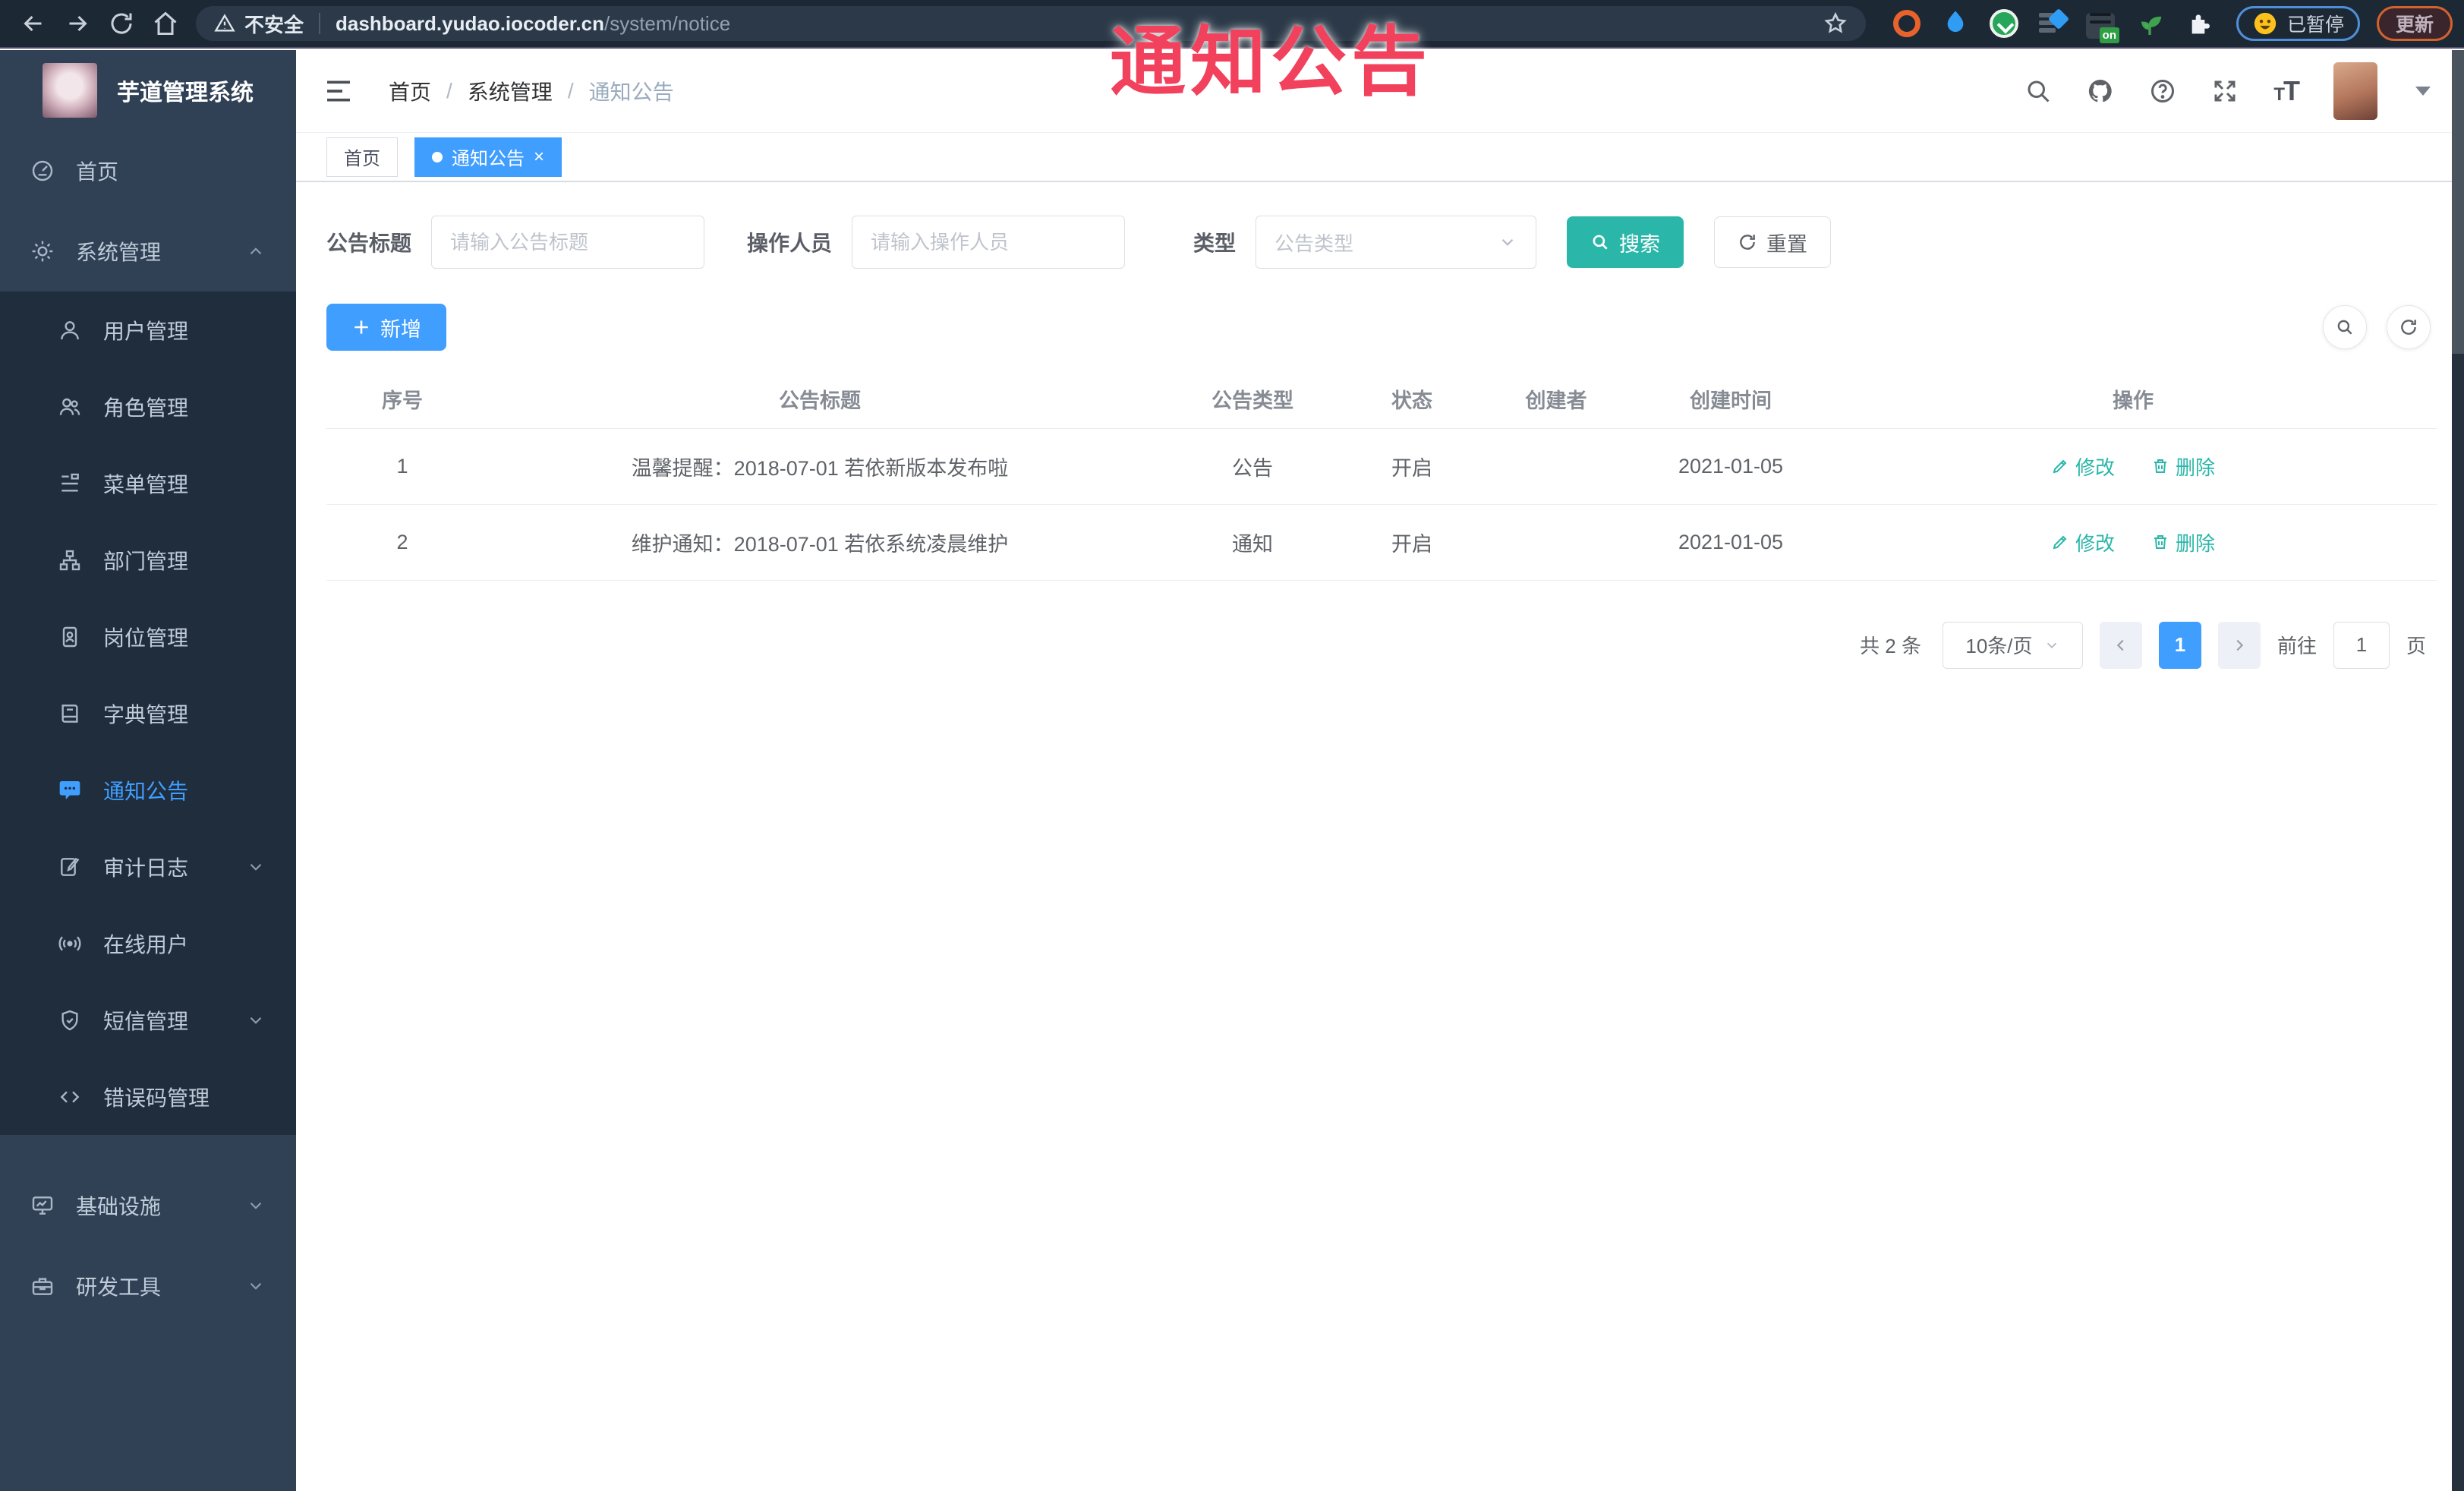  I want to click on refresh-table-button, so click(2409, 327).